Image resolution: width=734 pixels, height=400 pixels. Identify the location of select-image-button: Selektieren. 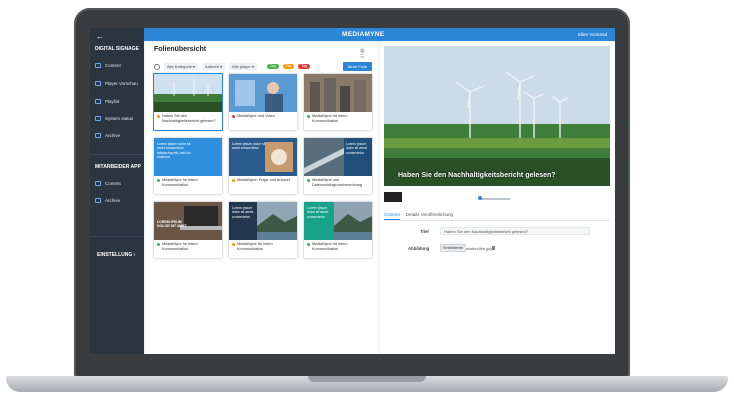
(453, 248).